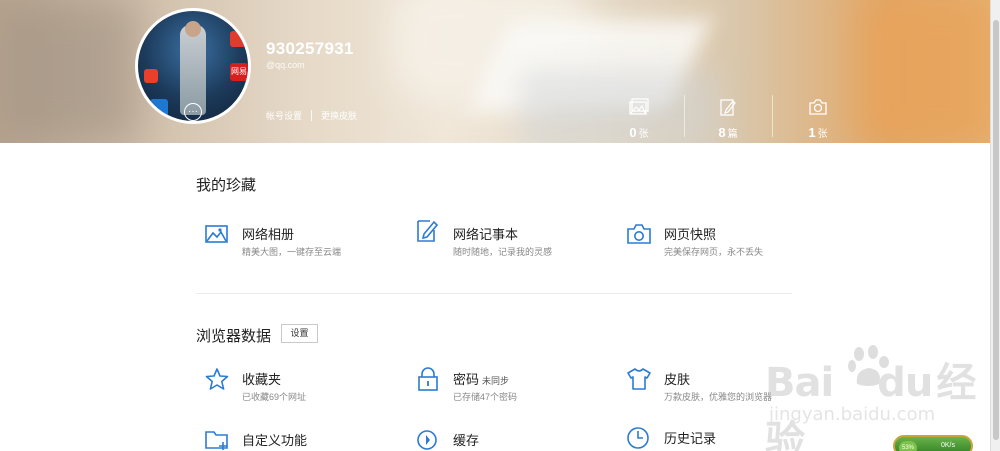 Image resolution: width=1000 pixels, height=451 pixels. I want to click on scrollbar, so click(995, 225).